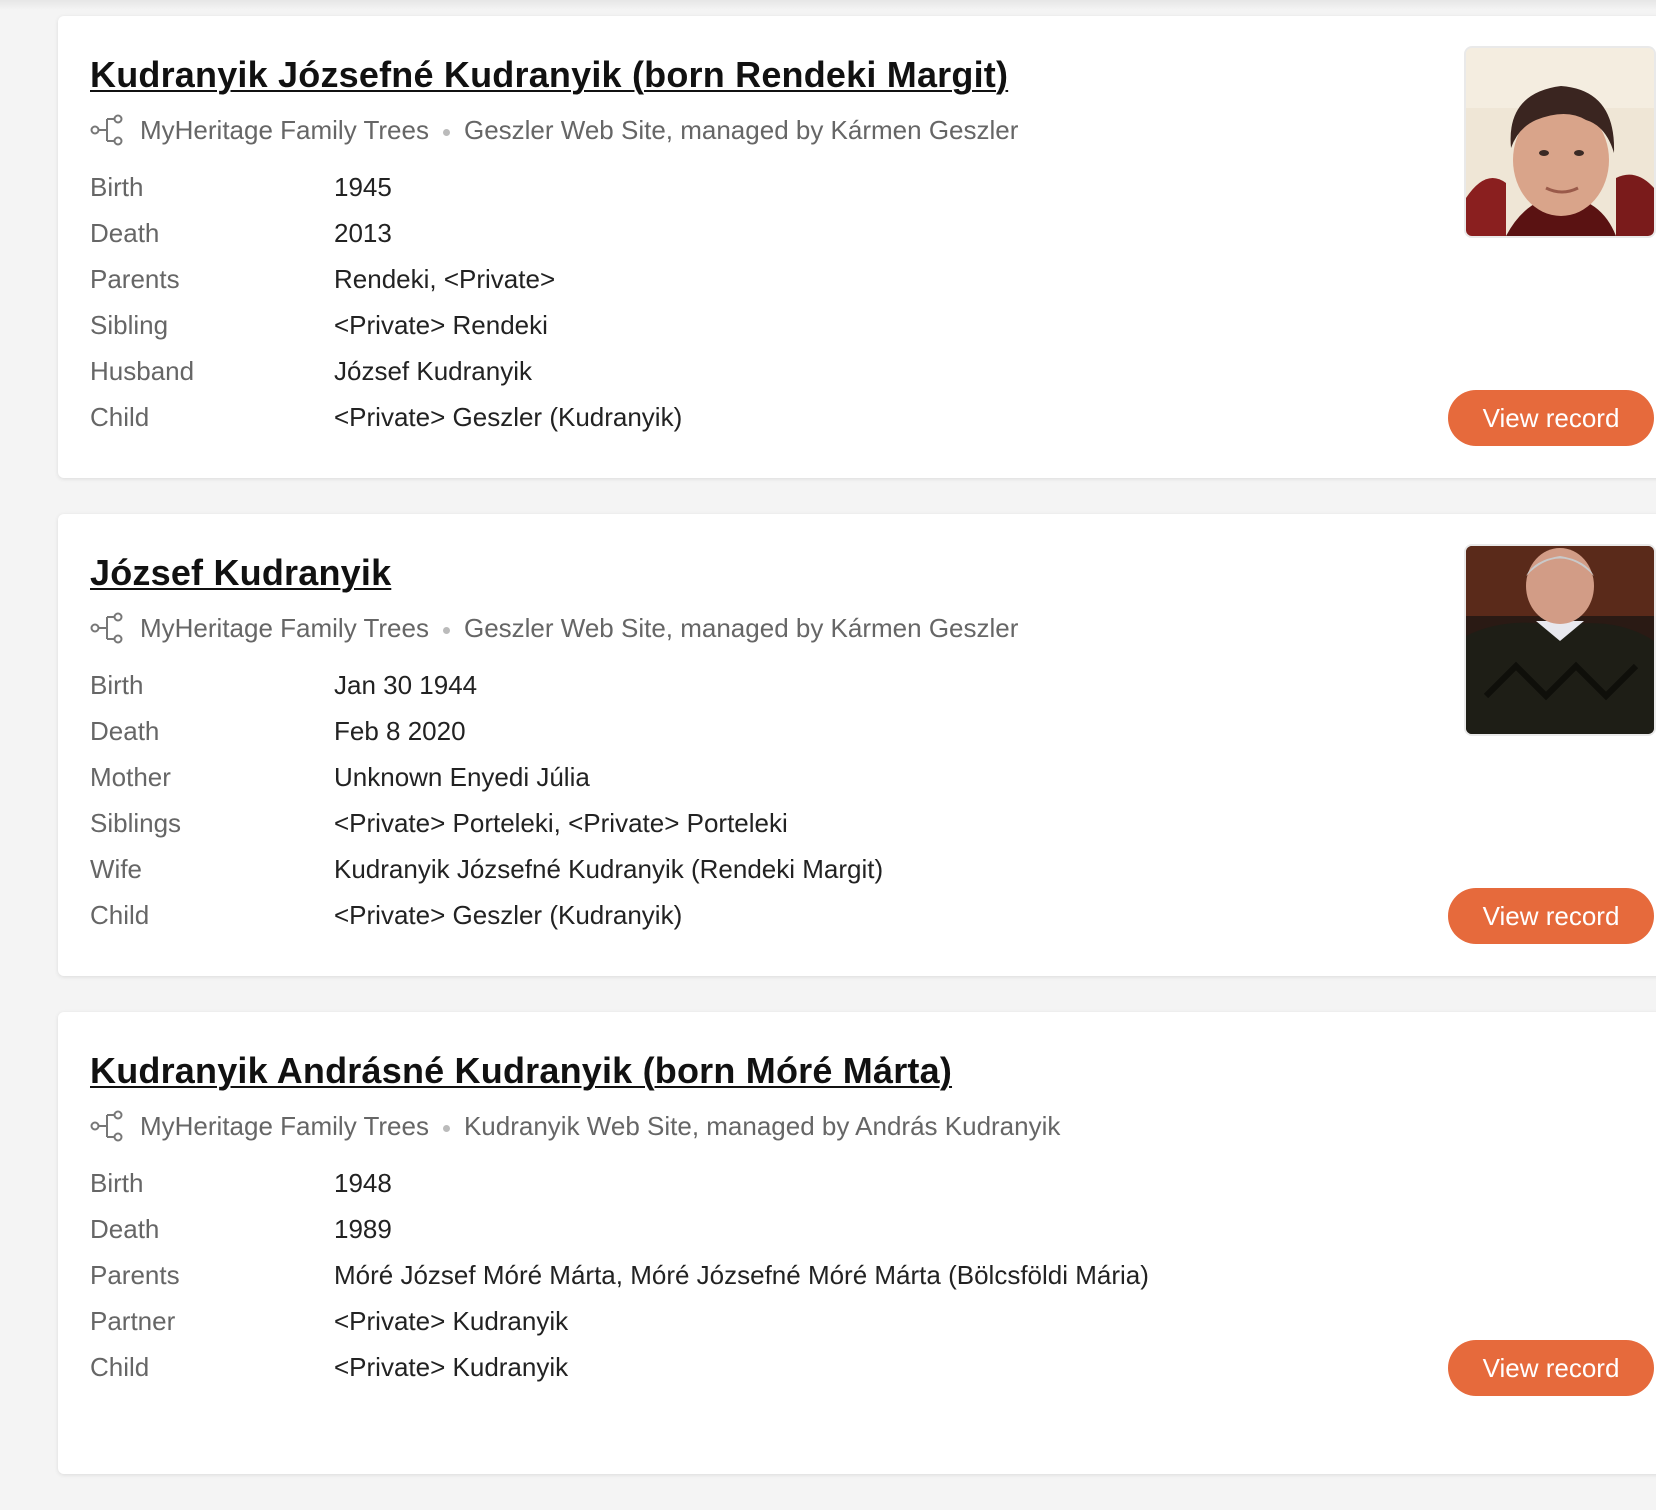 Image resolution: width=1656 pixels, height=1510 pixels. I want to click on fact-row: Birth 1948, so click(619, 1183).